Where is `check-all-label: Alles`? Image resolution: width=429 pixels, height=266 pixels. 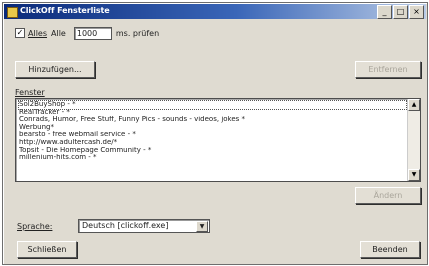 check-all-label: Alles is located at coordinates (38, 33).